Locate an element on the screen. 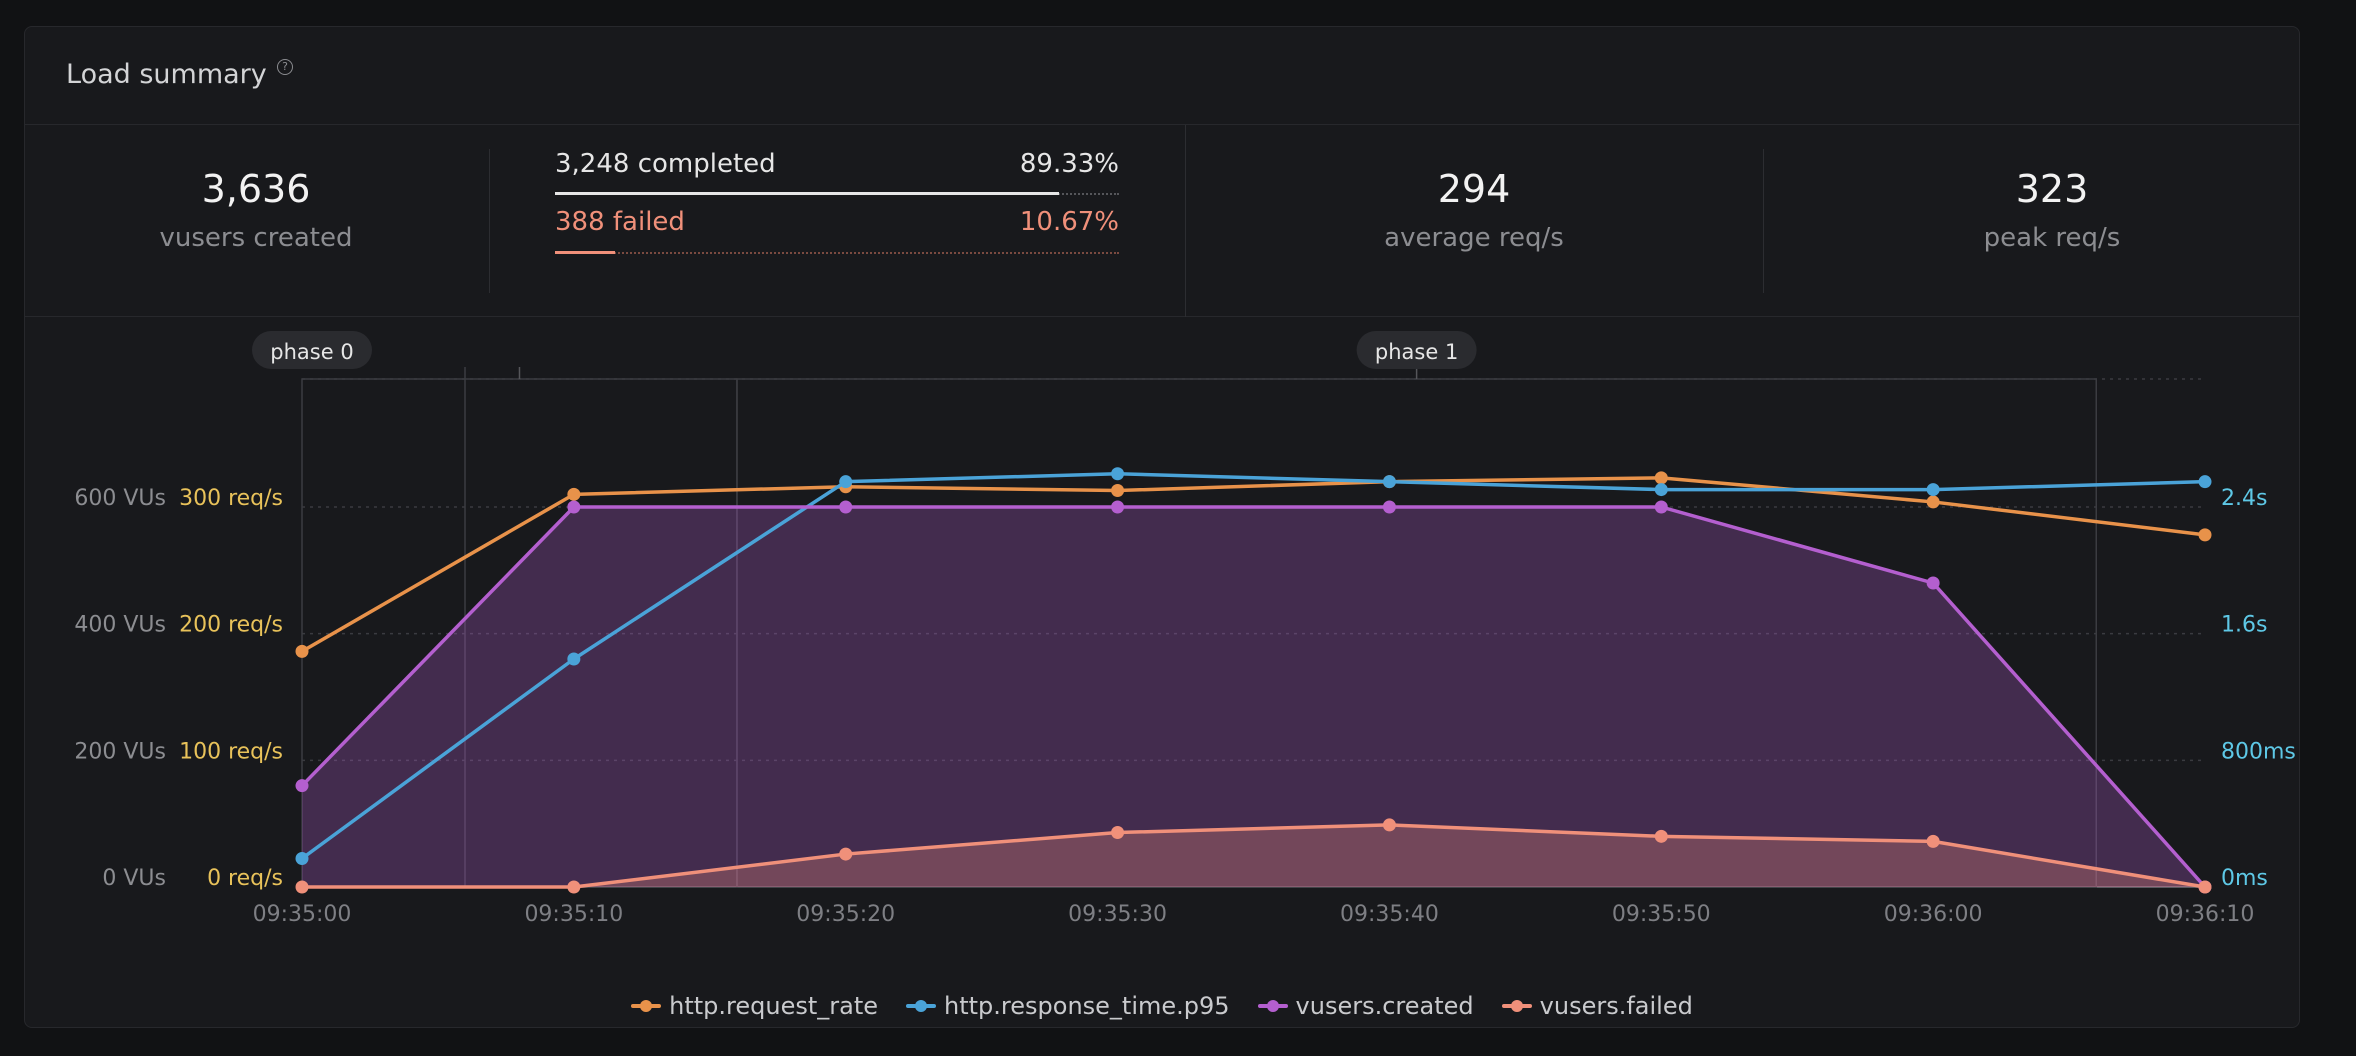 This screenshot has height=1056, width=2356. x-tick-label: 09:35:20 is located at coordinates (845, 914).